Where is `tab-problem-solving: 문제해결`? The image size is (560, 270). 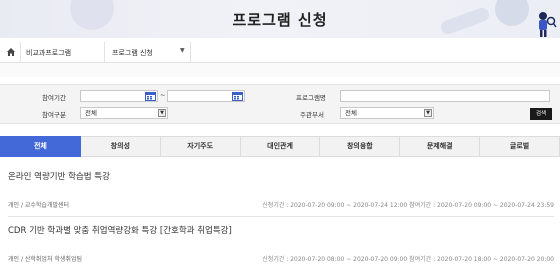 tab-problem-solving: 문제해결 is located at coordinates (440, 146).